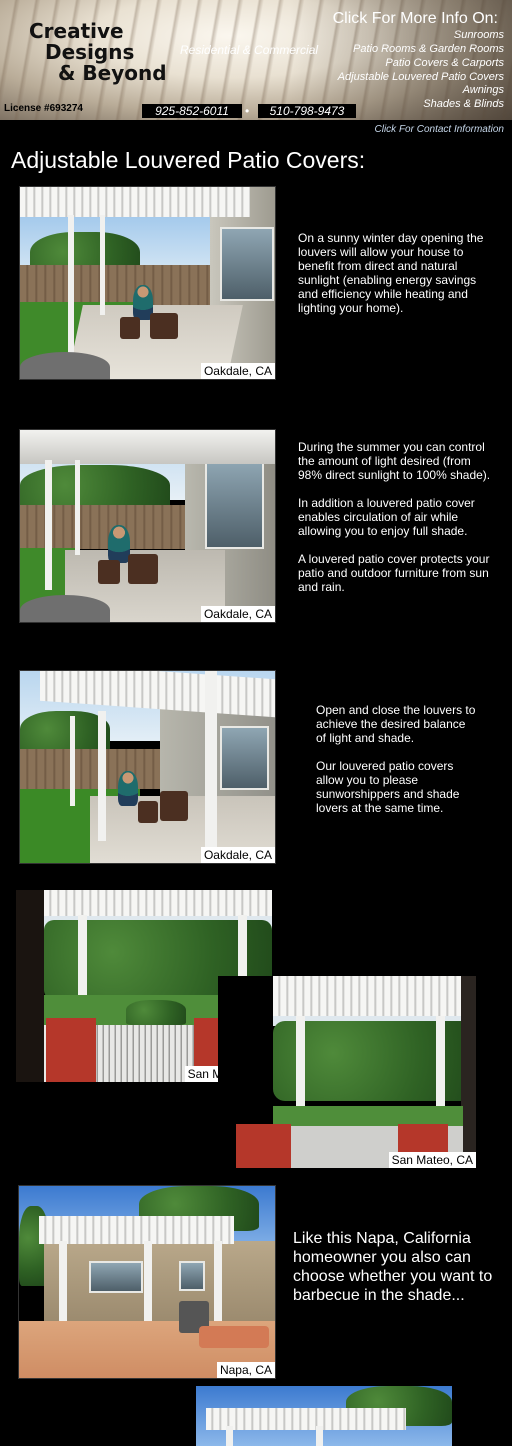 This screenshot has width=512, height=1446. What do you see at coordinates (147, 1282) in the screenshot?
I see `patio-photo-6: Napa, CA` at bounding box center [147, 1282].